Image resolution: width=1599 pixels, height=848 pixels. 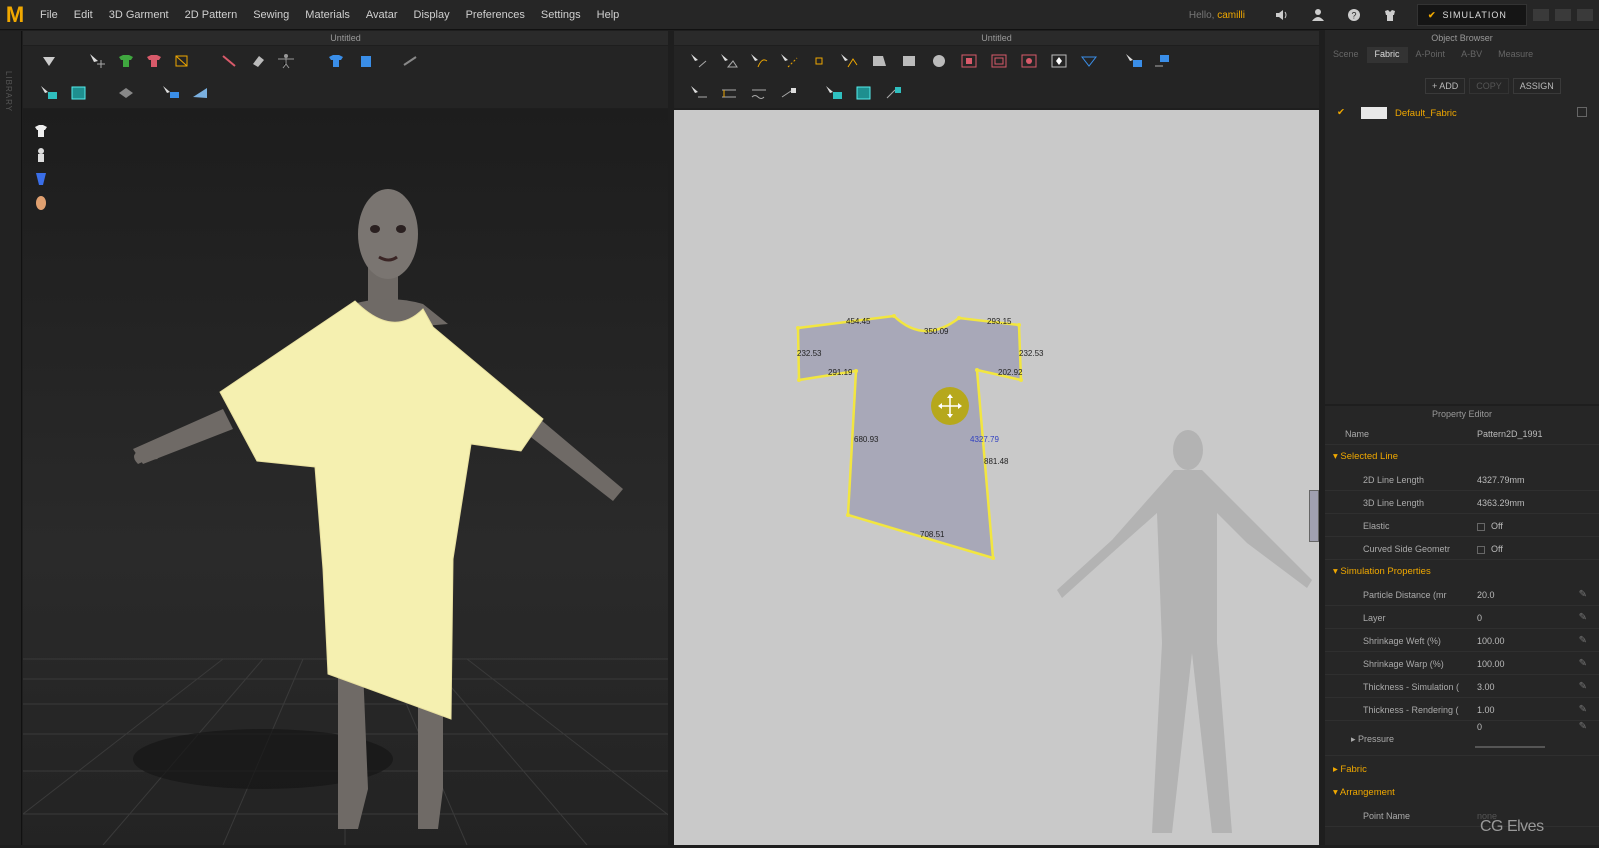 What do you see at coordinates (1510, 747) in the screenshot?
I see `pressure-slider` at bounding box center [1510, 747].